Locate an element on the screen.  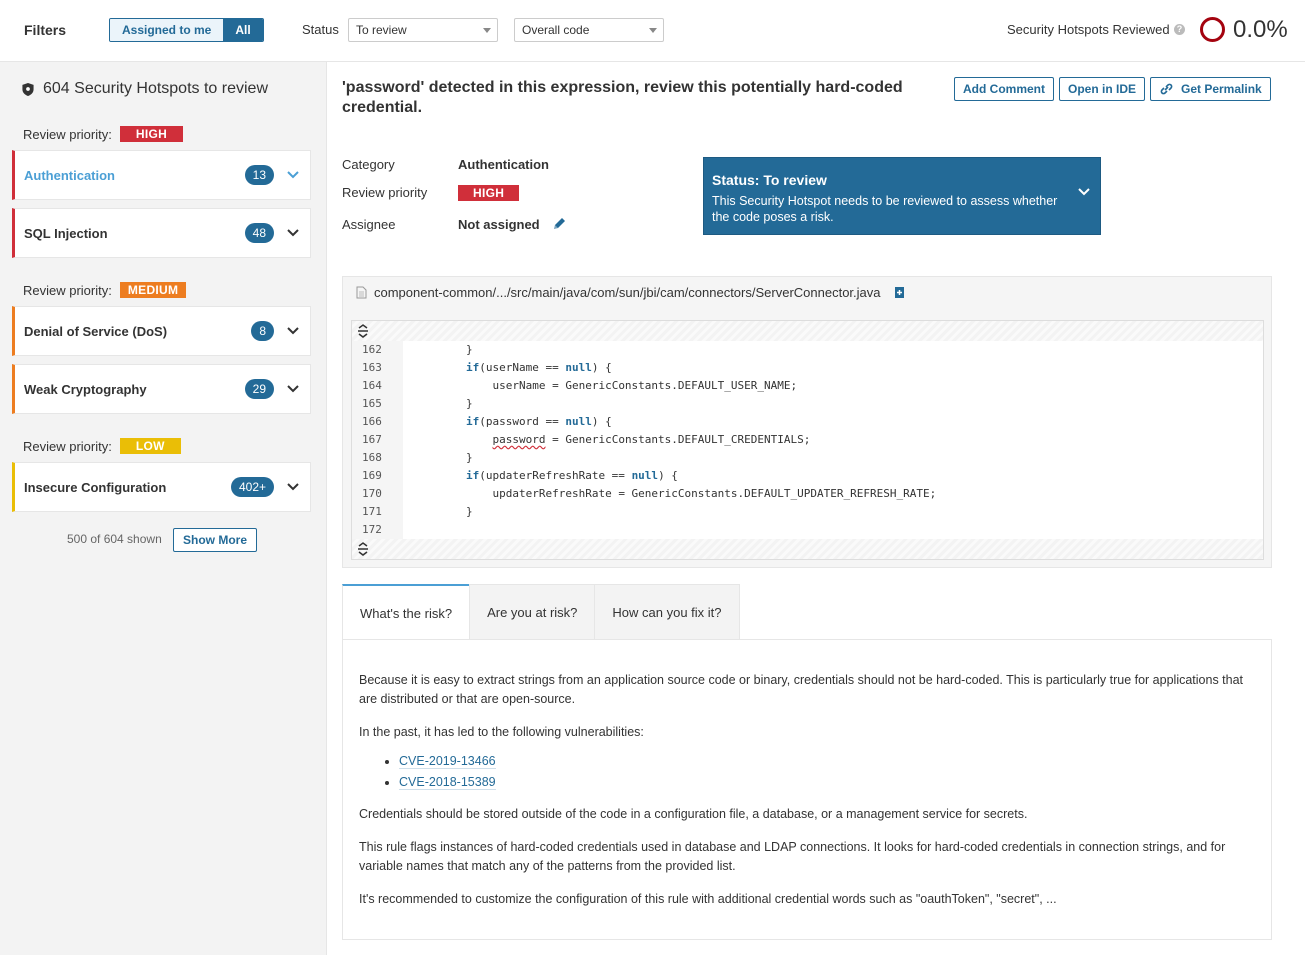
category-sql-injection: SQL Injection 48 is located at coordinates (161, 233).